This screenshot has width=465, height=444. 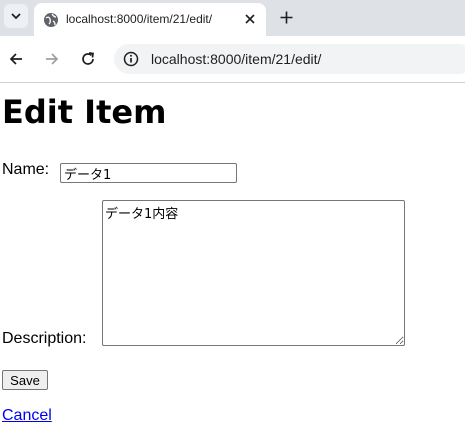 I want to click on tab-search-button, so click(x=16, y=16).